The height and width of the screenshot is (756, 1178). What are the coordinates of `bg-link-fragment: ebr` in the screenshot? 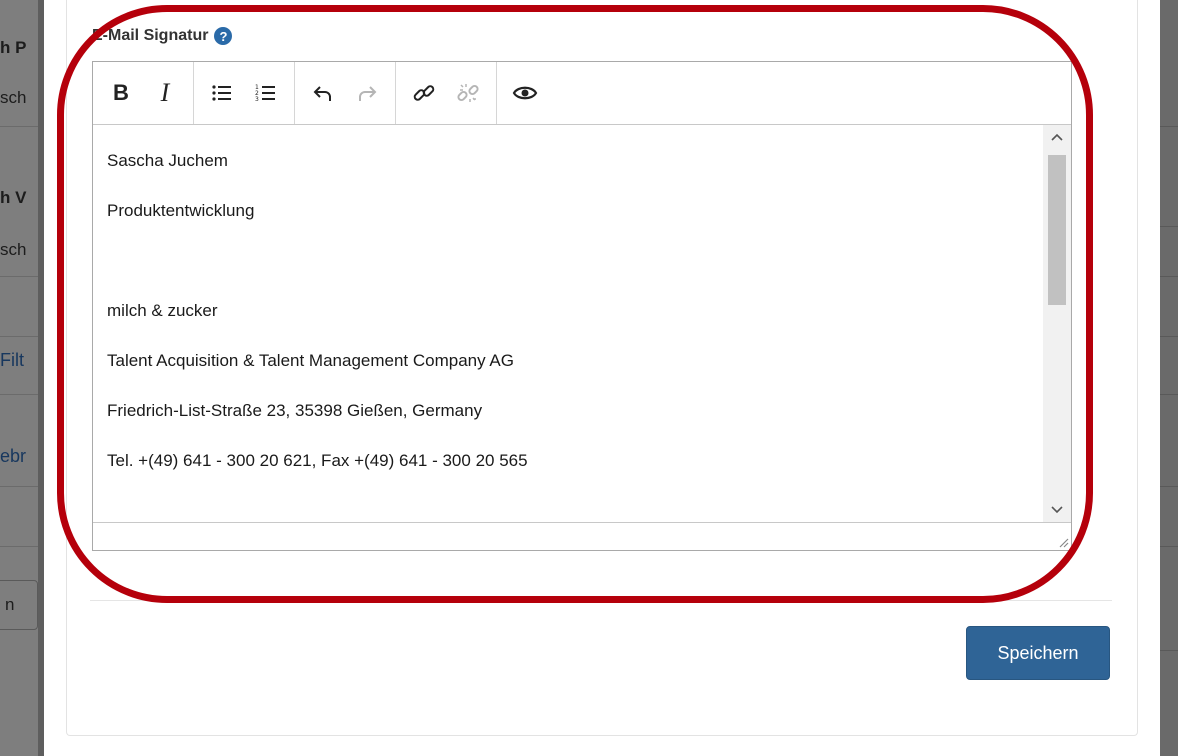 It's located at (13, 456).